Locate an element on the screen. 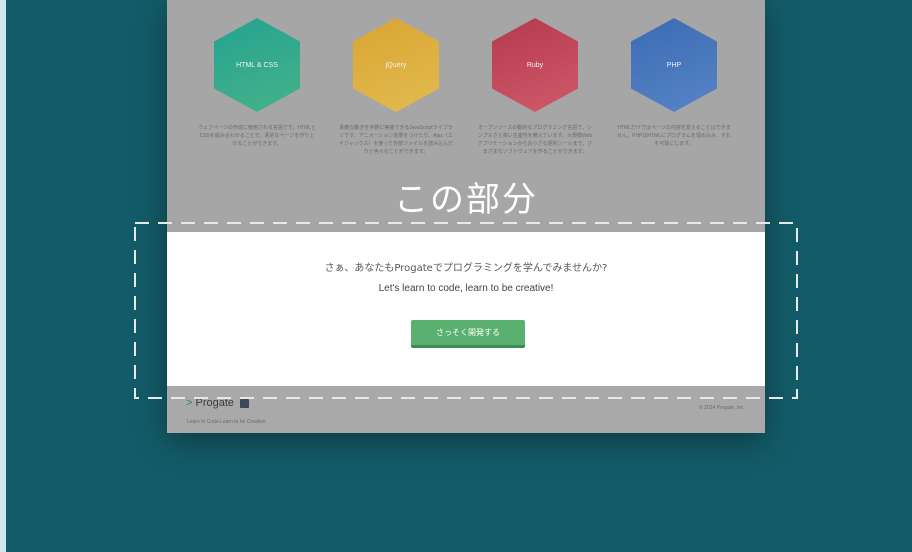 Image resolution: width=912 pixels, height=552 pixels. footer-tagline: Learn to Code.Learn to be Creative. is located at coordinates (227, 422).